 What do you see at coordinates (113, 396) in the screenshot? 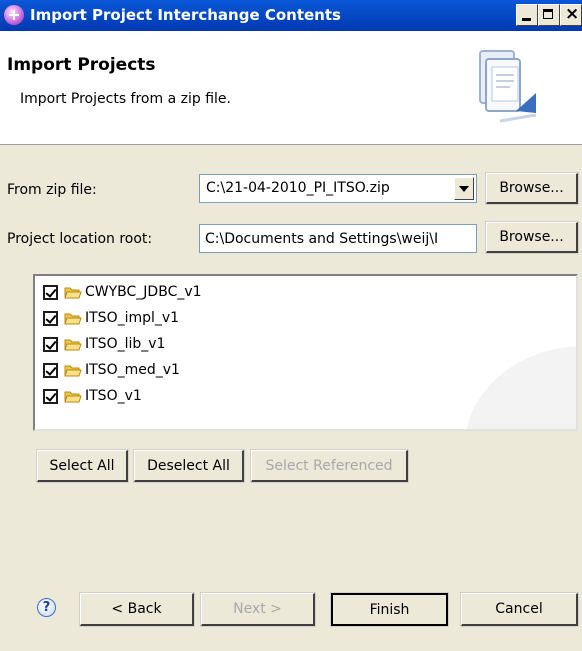
I see `project-name: ITSO_v1` at bounding box center [113, 396].